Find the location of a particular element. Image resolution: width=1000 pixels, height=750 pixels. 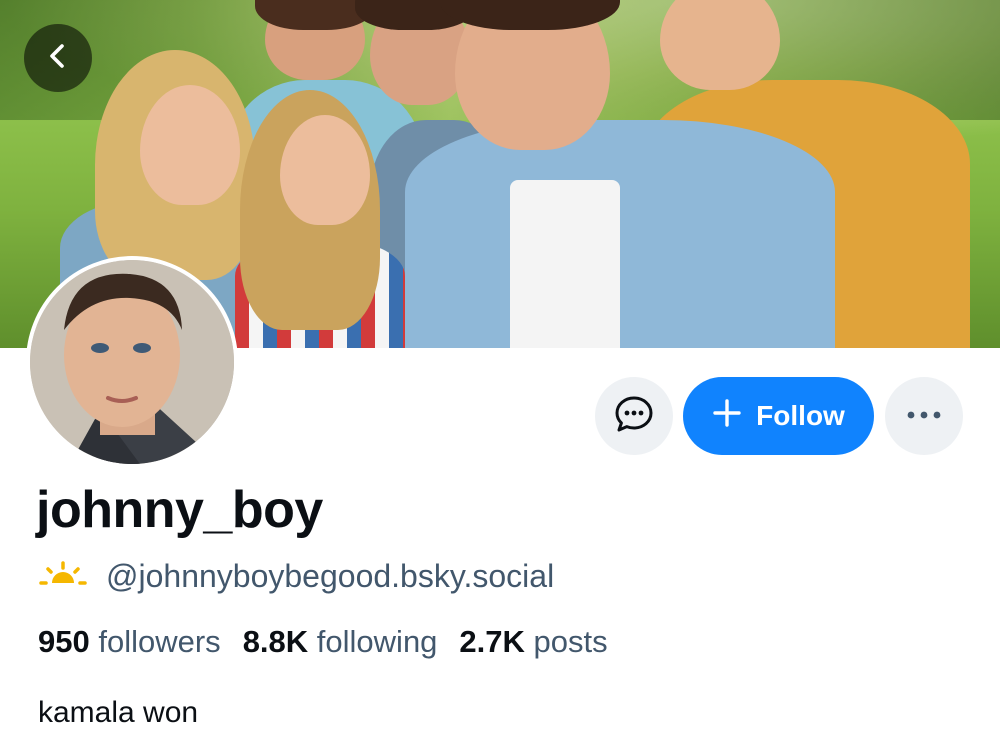

more-options-button is located at coordinates (924, 416).